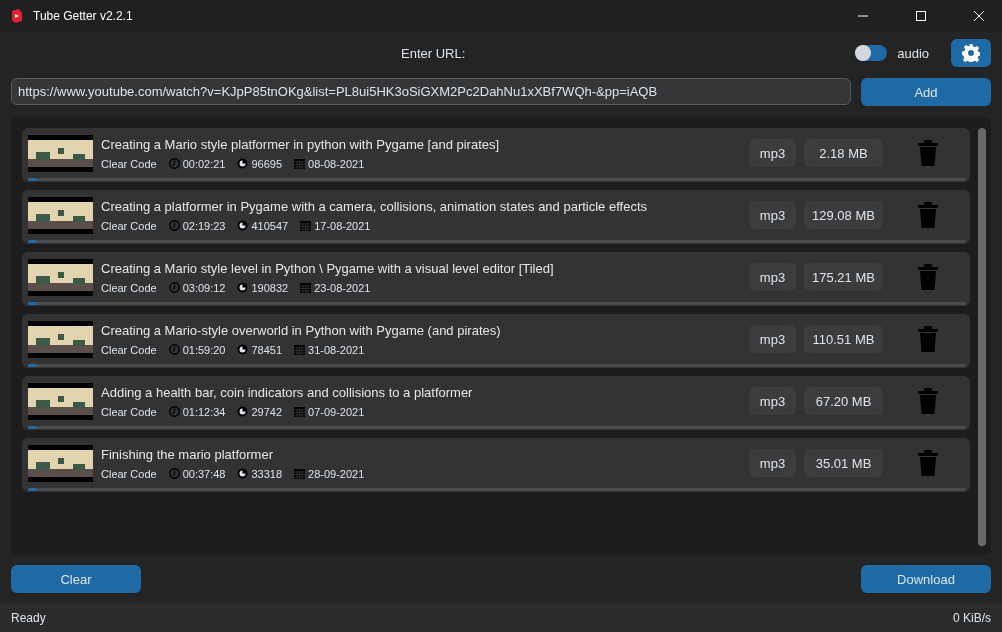 The width and height of the screenshot is (1002, 632). I want to click on video-title: Creating a platformer in Pygame with a camera, collisions, animation states and particle effects, so click(375, 206).